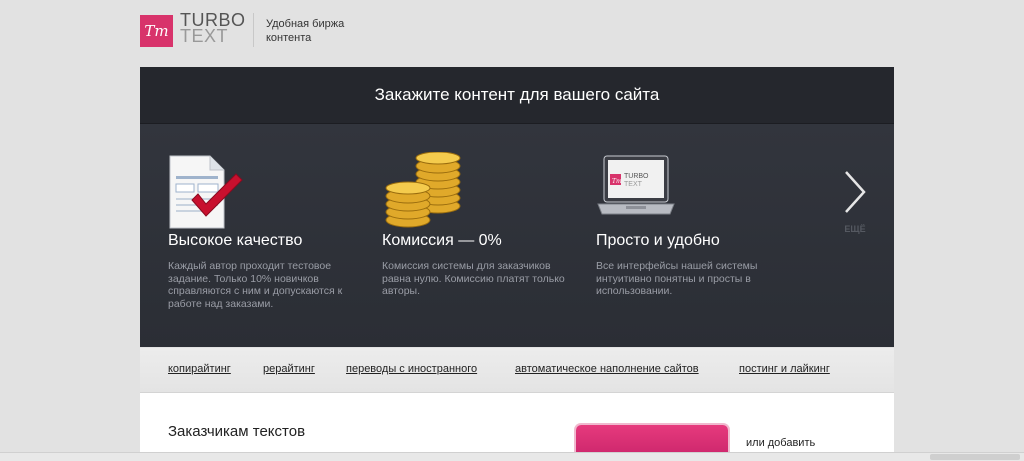 The width and height of the screenshot is (1024, 461). What do you see at coordinates (633, 184) in the screenshot?
I see `laptop-screen-word2: TEXT` at bounding box center [633, 184].